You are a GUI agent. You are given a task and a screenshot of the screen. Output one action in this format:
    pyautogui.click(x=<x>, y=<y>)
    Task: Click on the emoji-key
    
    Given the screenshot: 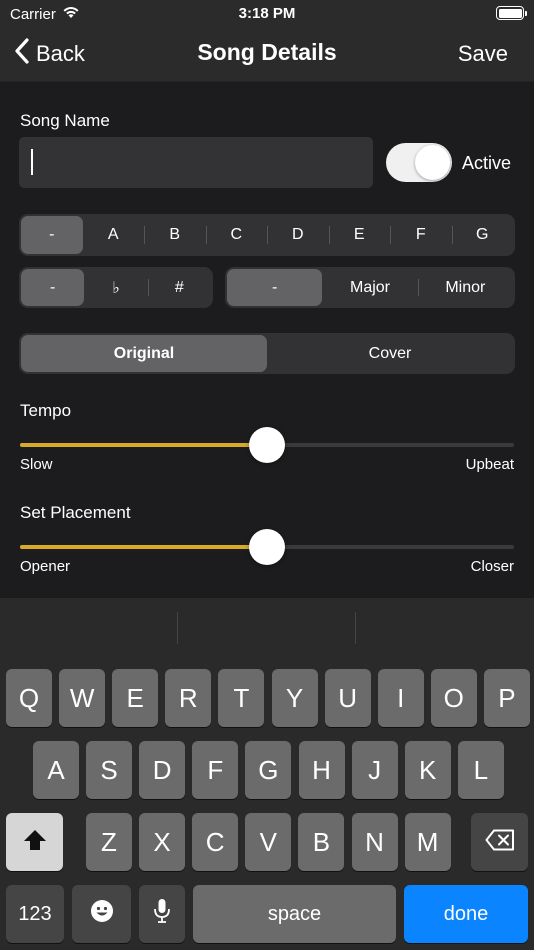 What is the action you would take?
    pyautogui.click(x=101, y=914)
    